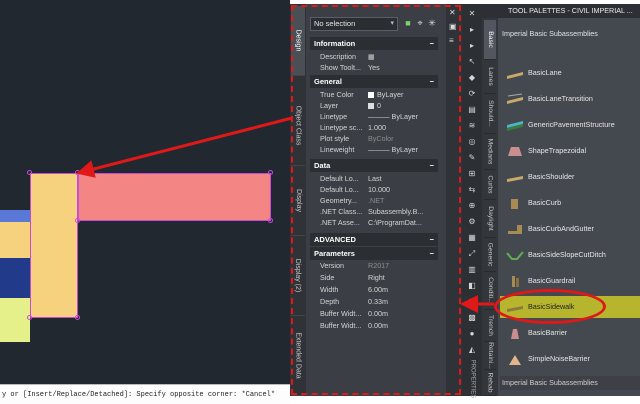  What do you see at coordinates (15, 278) in the screenshot?
I see `navy-block-shape` at bounding box center [15, 278].